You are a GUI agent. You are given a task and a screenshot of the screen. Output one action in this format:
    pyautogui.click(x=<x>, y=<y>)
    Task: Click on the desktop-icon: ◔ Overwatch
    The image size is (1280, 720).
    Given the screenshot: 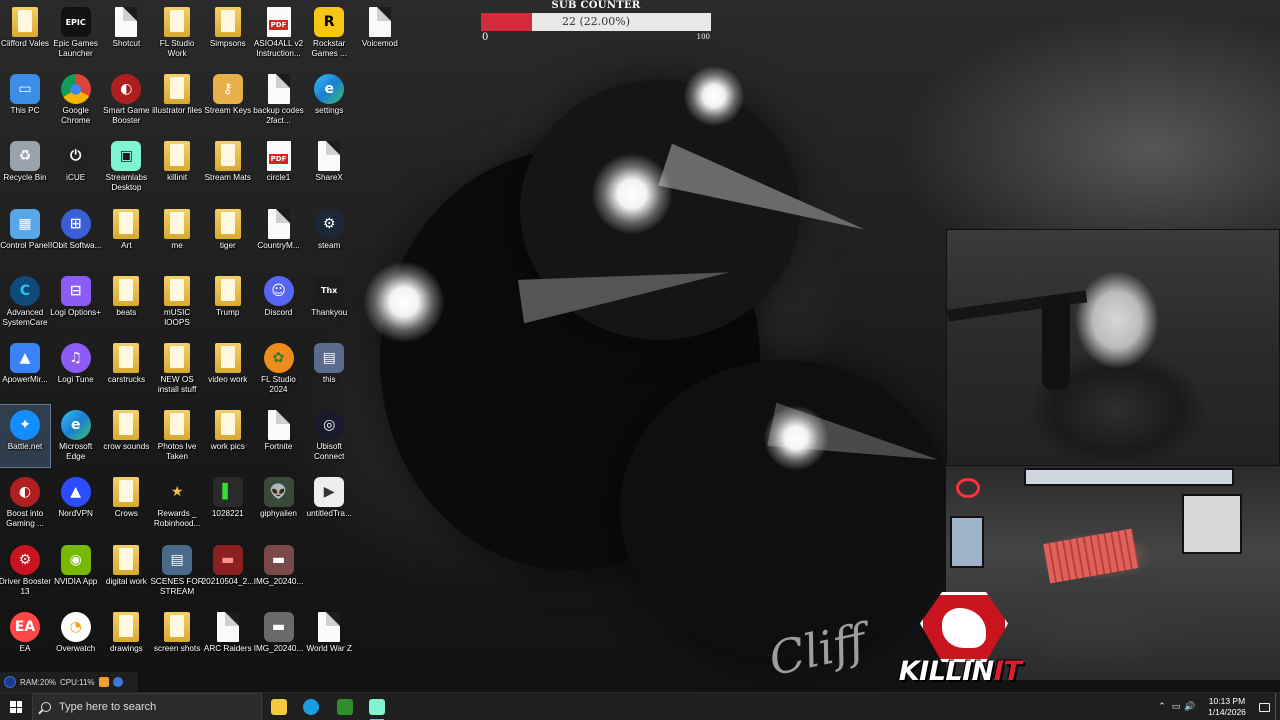 What is the action you would take?
    pyautogui.click(x=76, y=638)
    